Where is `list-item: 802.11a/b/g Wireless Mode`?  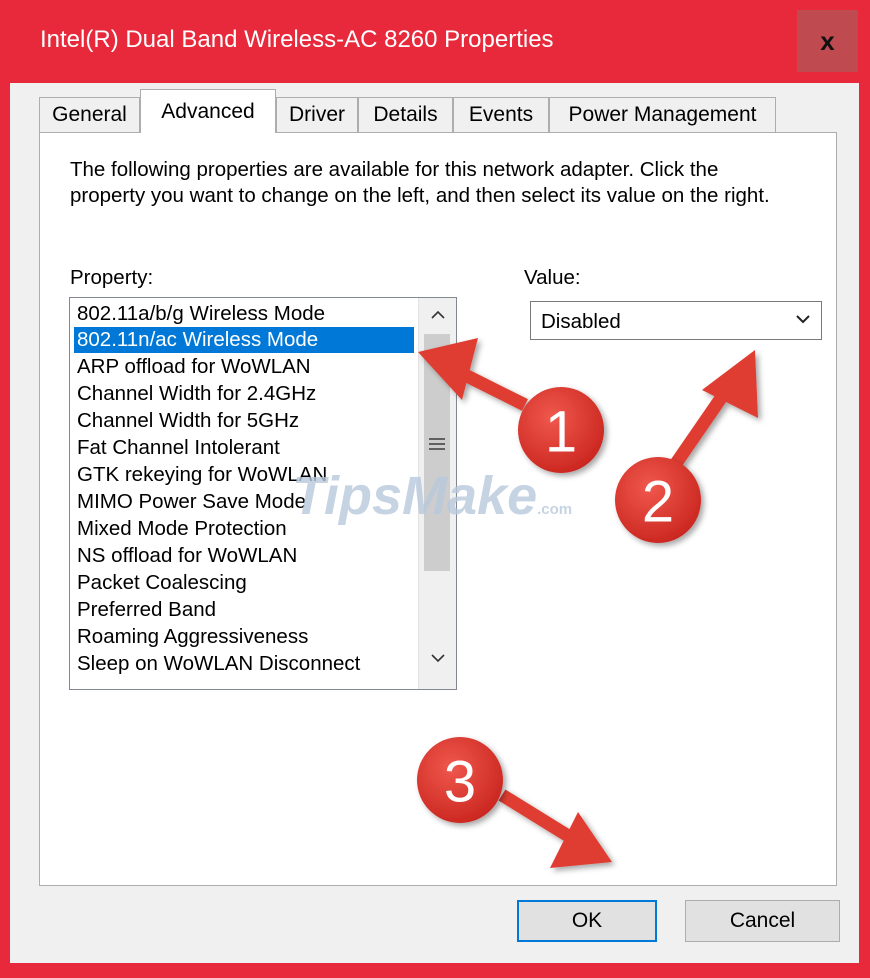
list-item: 802.11a/b/g Wireless Mode is located at coordinates (244, 314).